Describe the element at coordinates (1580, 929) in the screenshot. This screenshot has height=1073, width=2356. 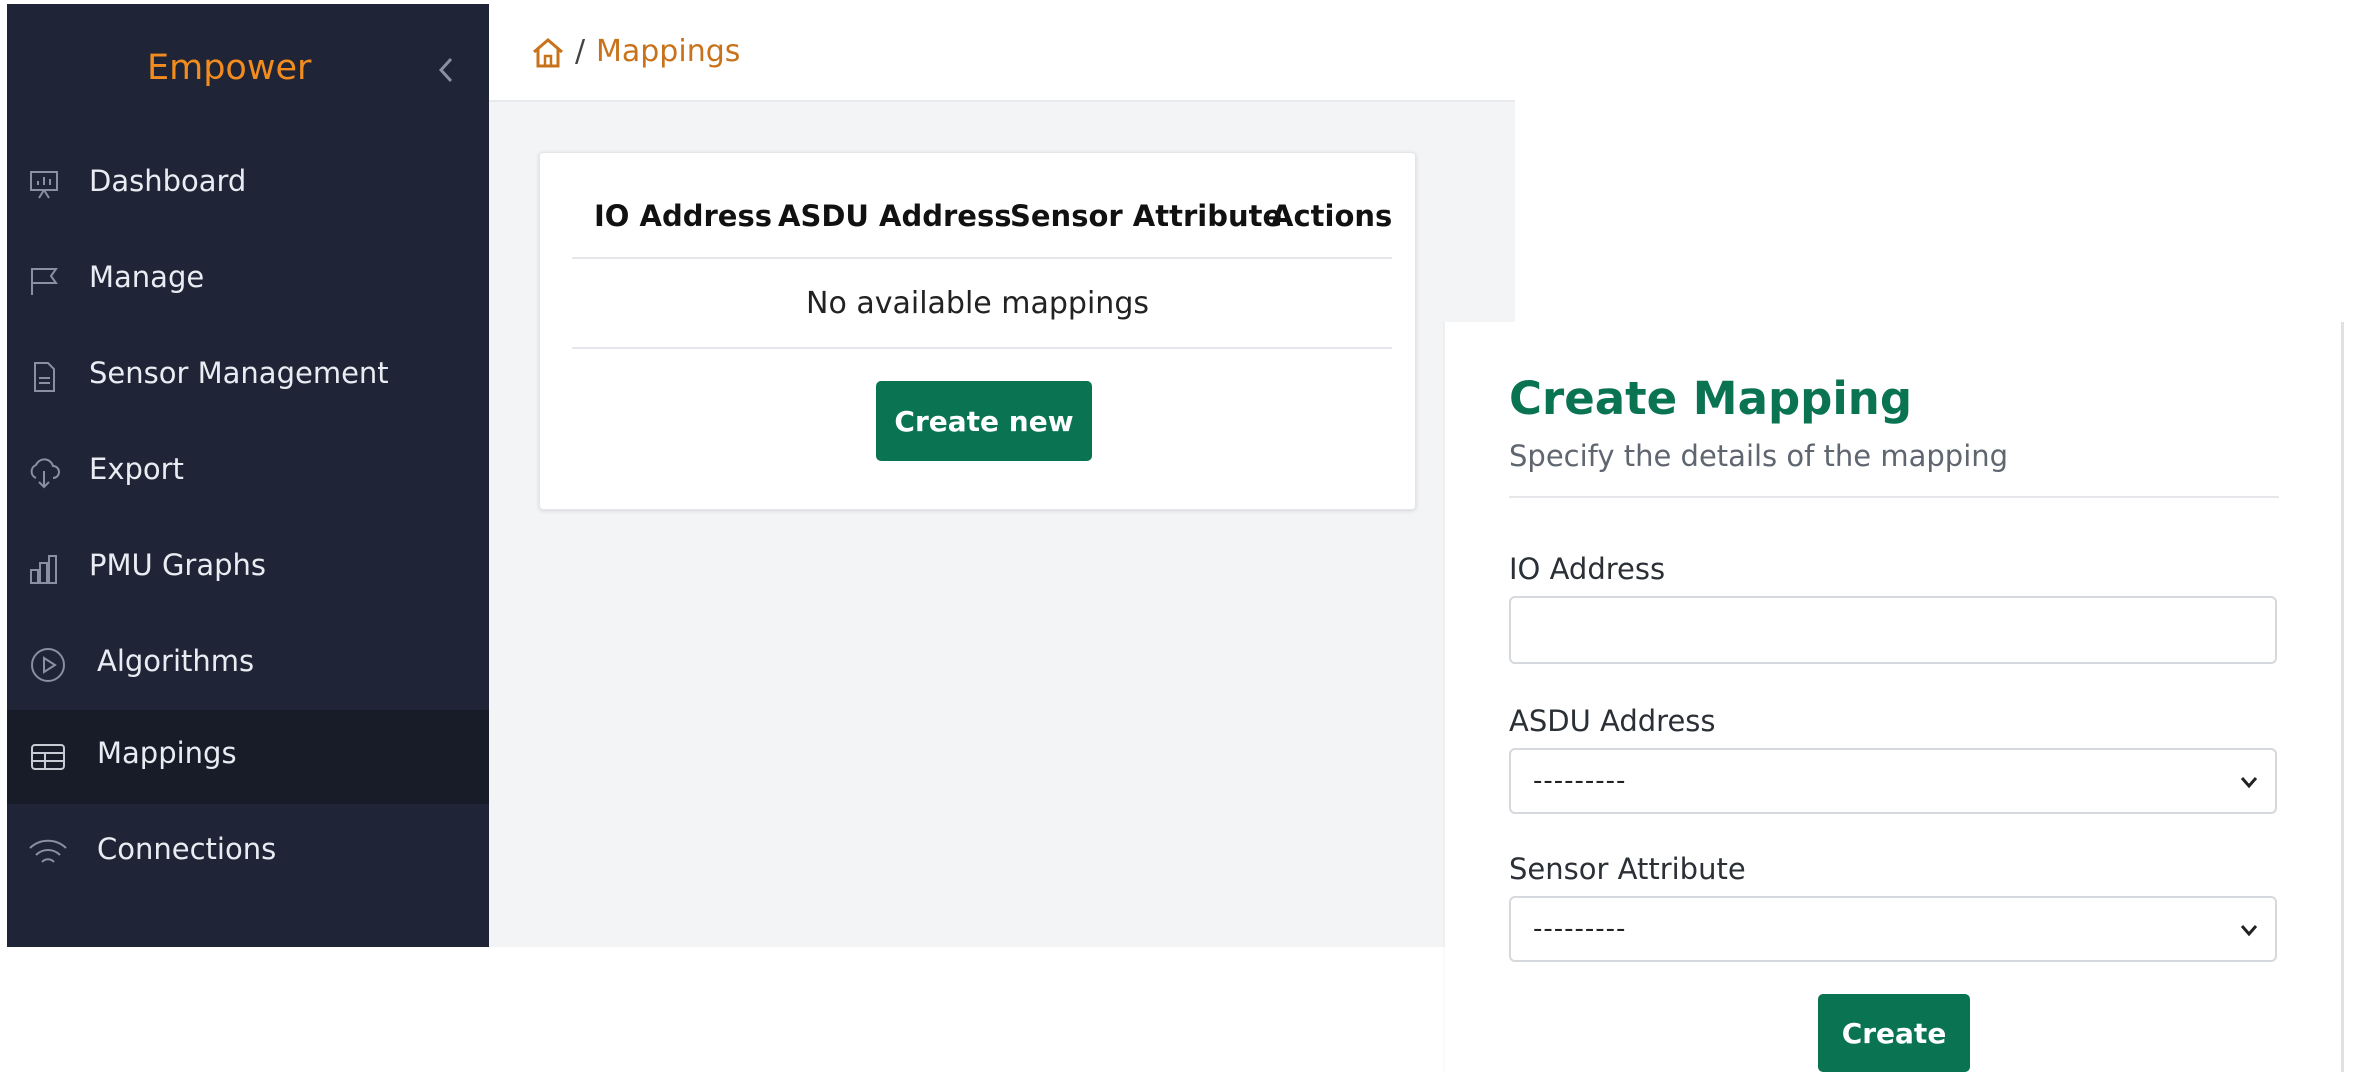
I see `sensor-attribute-selected-value: ---------` at that location.